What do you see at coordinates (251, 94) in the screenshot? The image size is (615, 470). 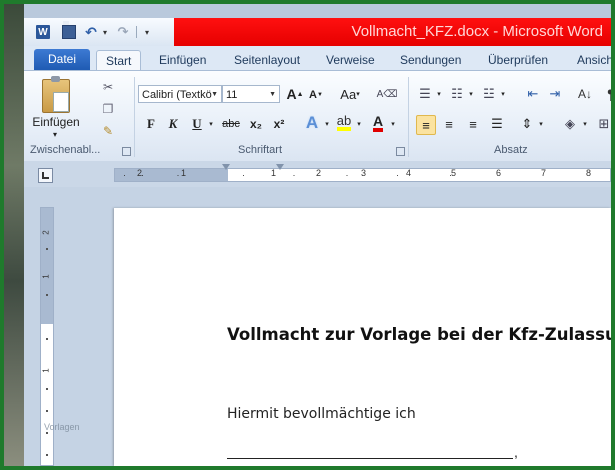 I see `font-size-combo: 11 ▼` at bounding box center [251, 94].